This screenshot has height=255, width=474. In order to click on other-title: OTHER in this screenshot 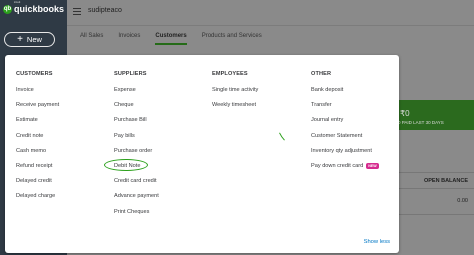, I will do `click(321, 74)`.